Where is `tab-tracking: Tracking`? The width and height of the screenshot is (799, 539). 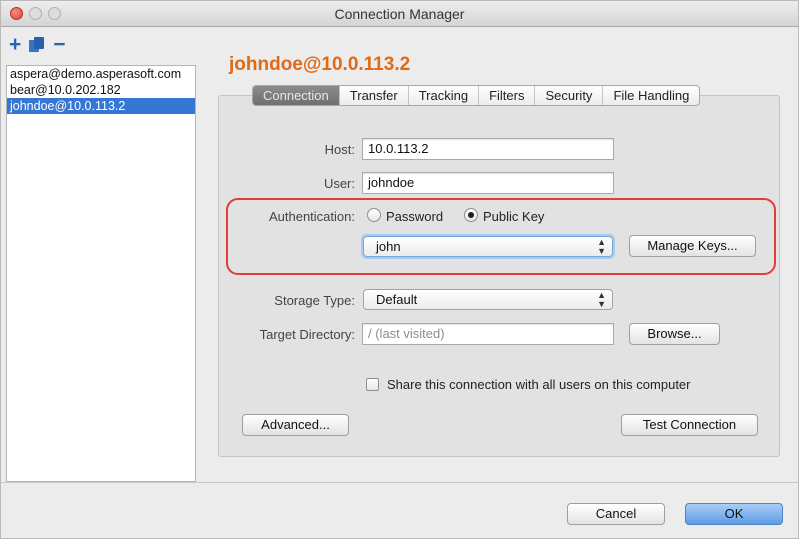 tab-tracking: Tracking is located at coordinates (444, 95).